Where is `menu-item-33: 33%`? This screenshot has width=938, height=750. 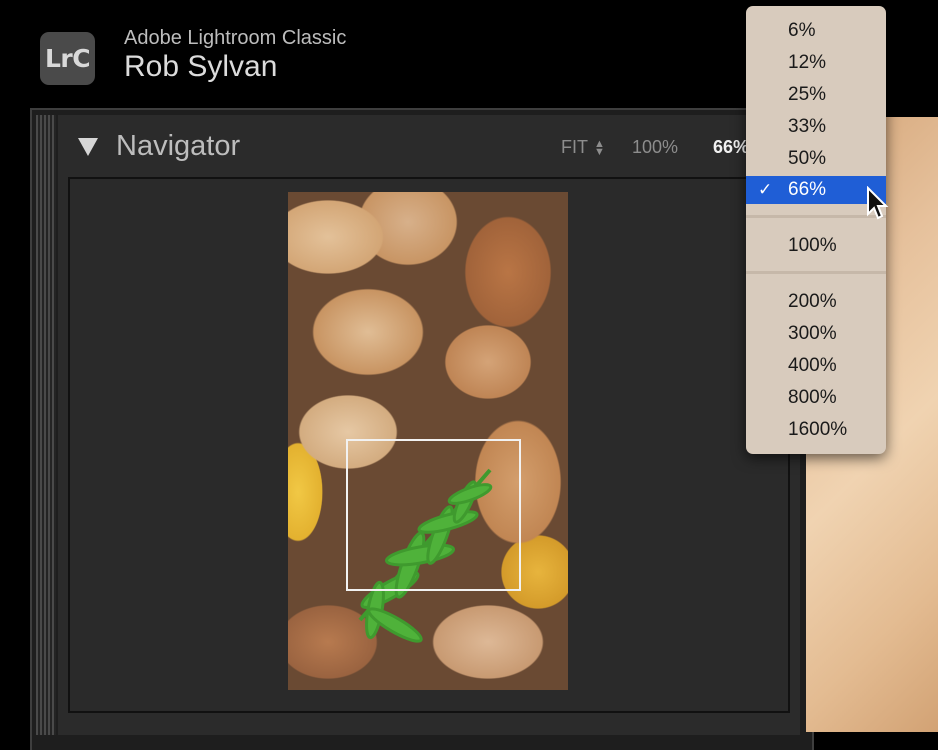 menu-item-33: 33% is located at coordinates (816, 127).